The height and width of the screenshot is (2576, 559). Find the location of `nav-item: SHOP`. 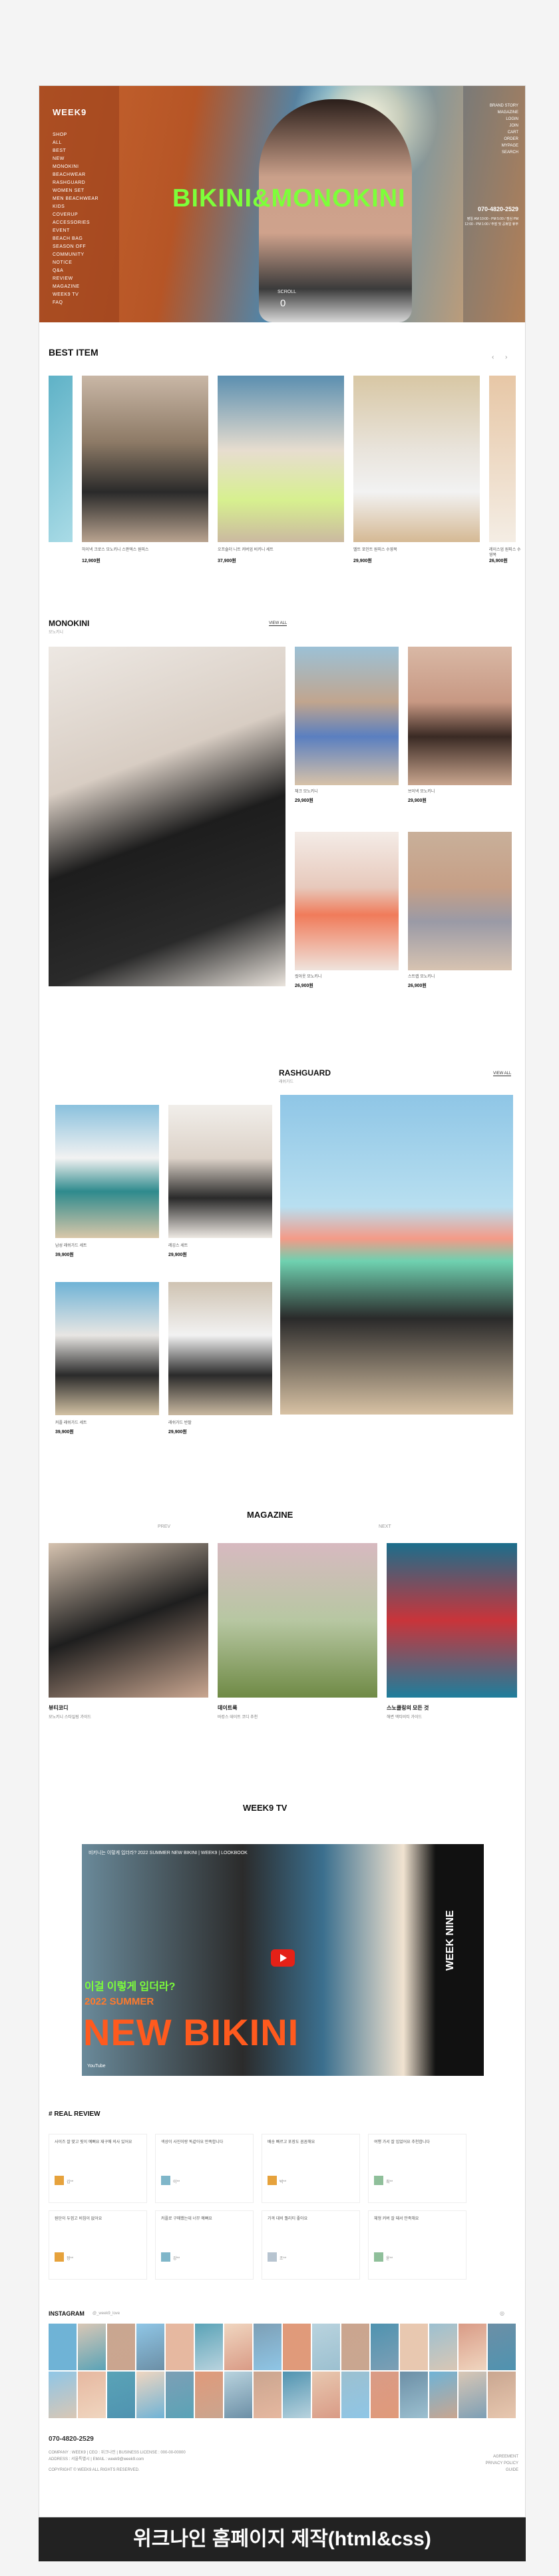

nav-item: SHOP is located at coordinates (75, 135).